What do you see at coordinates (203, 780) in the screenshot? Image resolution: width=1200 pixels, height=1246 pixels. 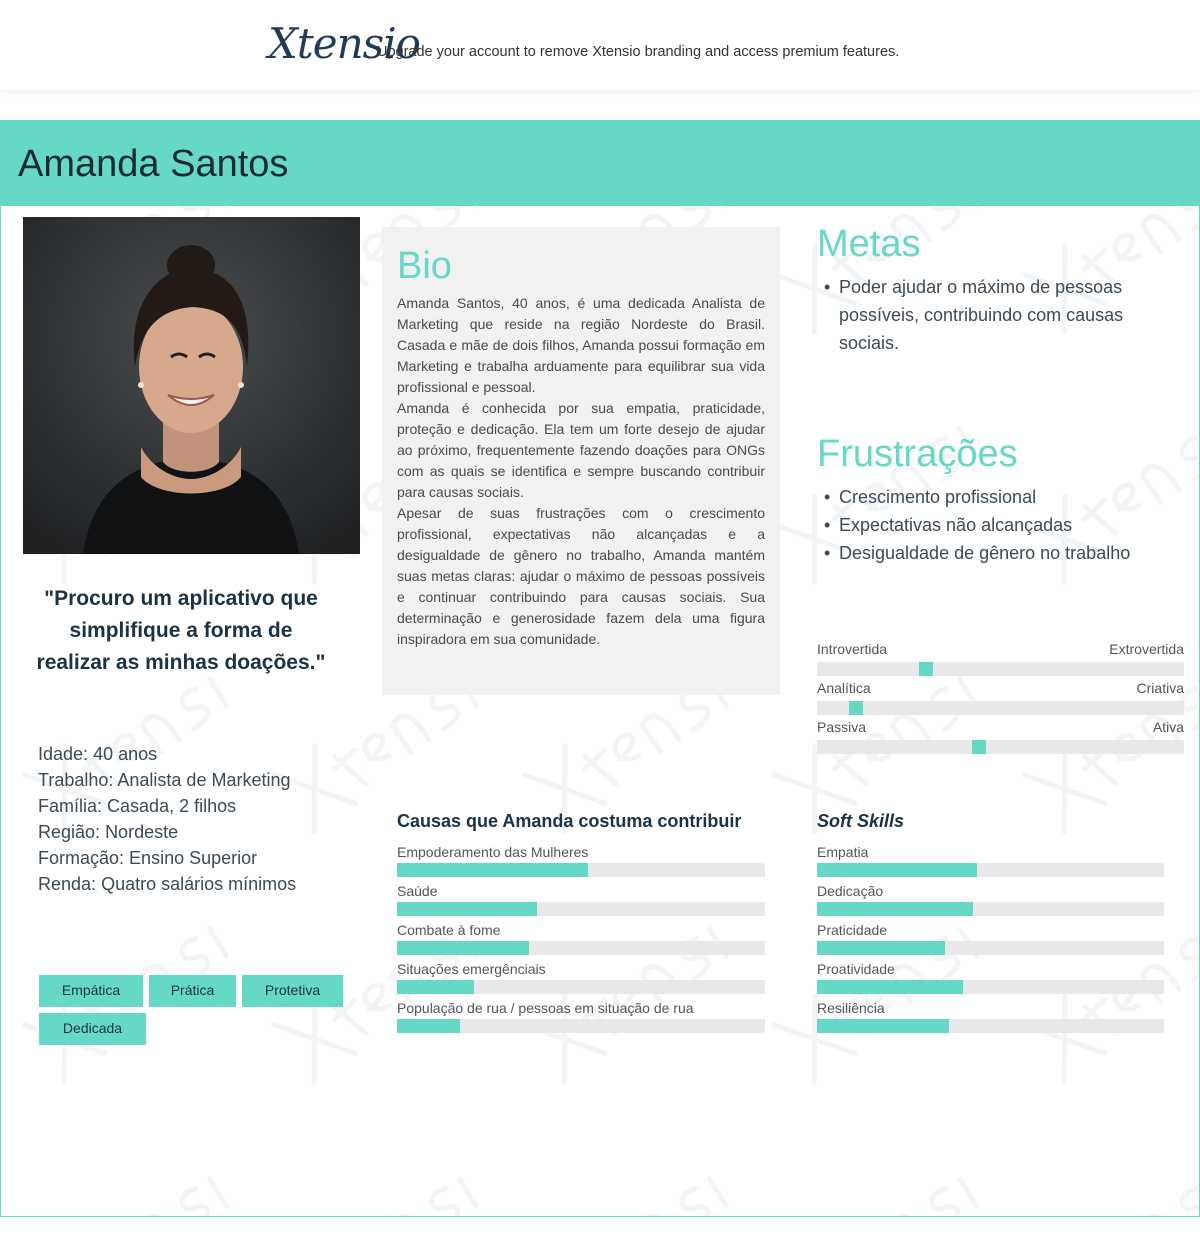 I see `demographic-value: Analista de Marketing` at bounding box center [203, 780].